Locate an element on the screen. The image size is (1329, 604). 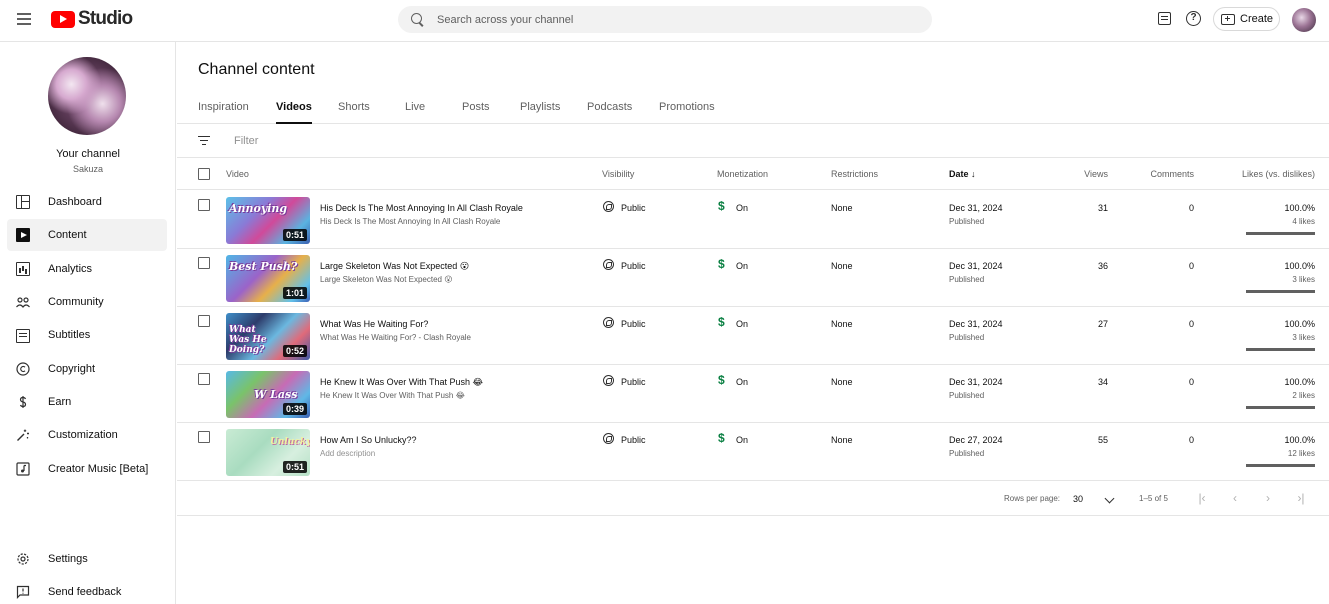
video-thumbnail: What Was He Doing? 0:52 is located at coordinates (268, 336).